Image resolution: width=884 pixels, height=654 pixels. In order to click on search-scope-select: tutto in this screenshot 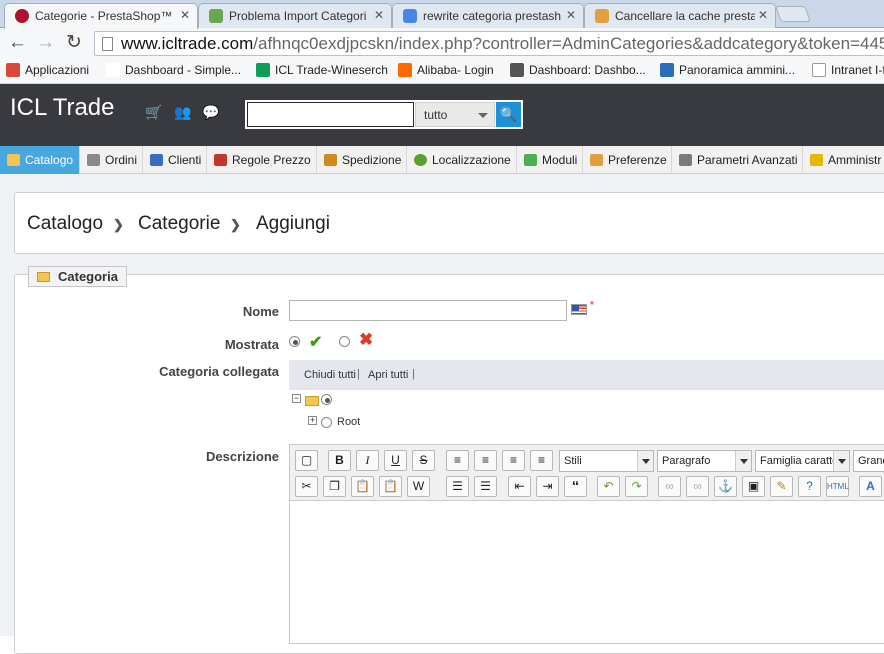, I will do `click(455, 114)`.